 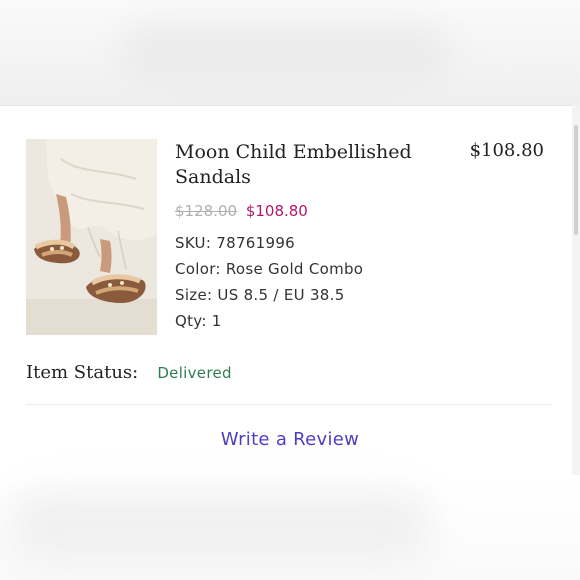 What do you see at coordinates (506, 150) in the screenshot?
I see `line-price: $108.80` at bounding box center [506, 150].